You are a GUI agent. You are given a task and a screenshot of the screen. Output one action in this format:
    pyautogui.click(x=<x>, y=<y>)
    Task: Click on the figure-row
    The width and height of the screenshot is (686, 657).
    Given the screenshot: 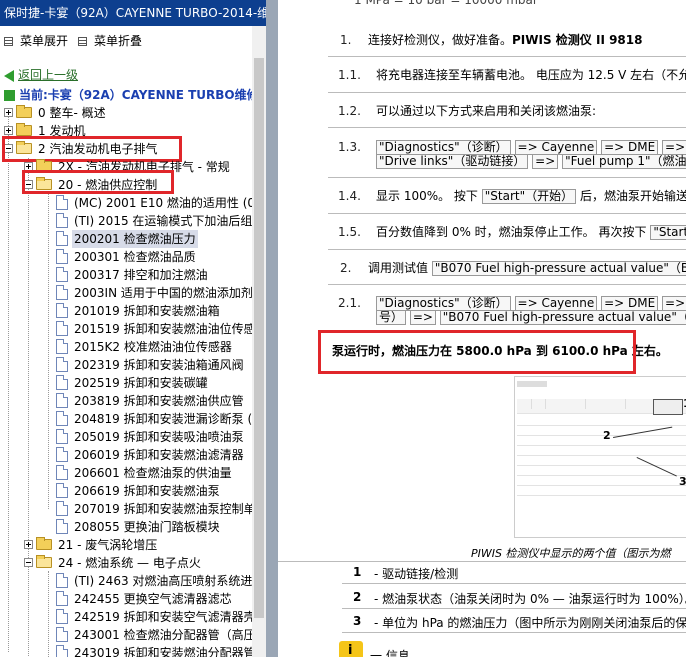 What is the action you would take?
    pyautogui.click(x=601, y=490)
    